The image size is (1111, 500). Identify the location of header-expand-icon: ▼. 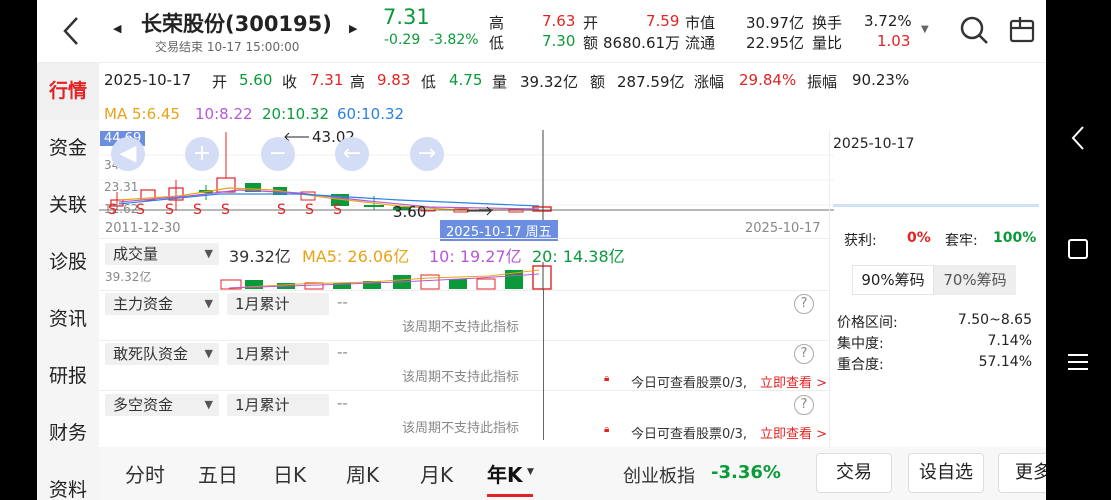
(925, 29).